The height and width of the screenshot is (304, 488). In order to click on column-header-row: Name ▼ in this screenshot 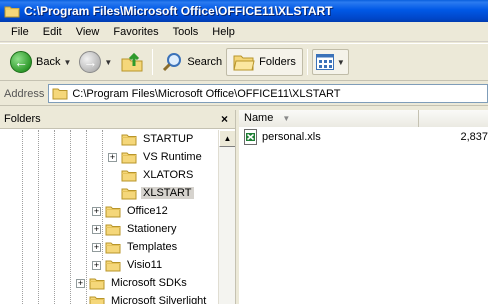, I will do `click(363, 118)`.